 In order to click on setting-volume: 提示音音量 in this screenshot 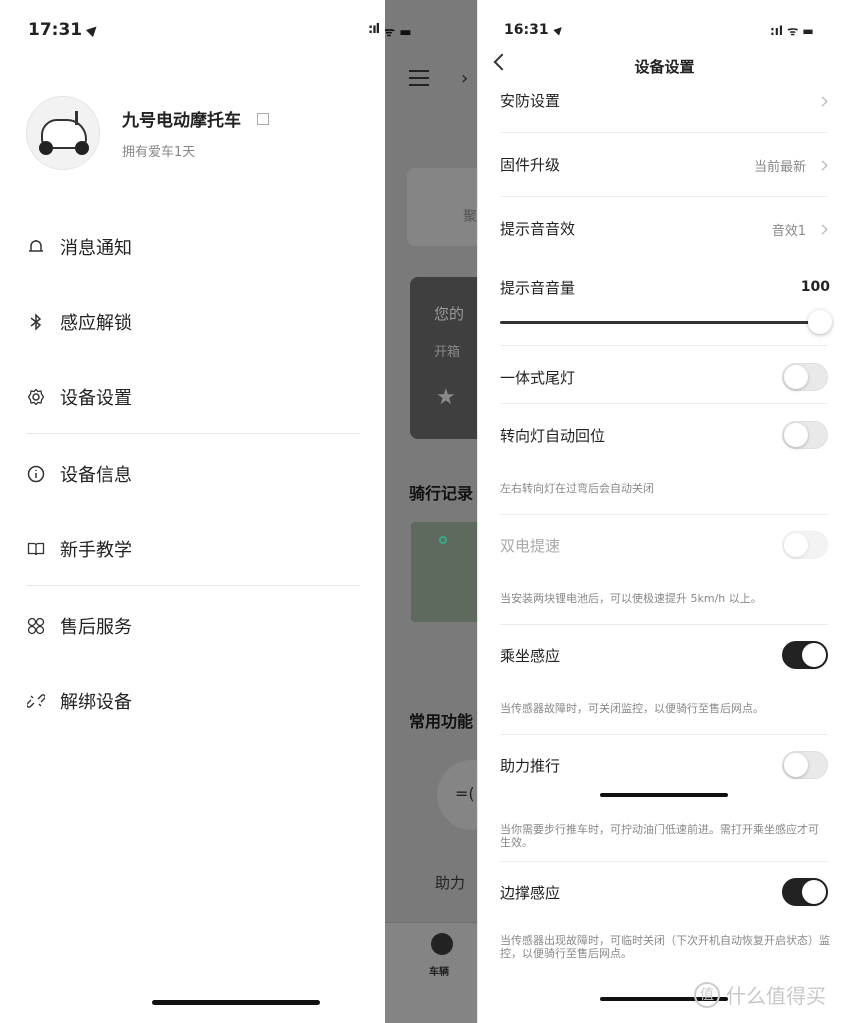, I will do `click(664, 289)`.